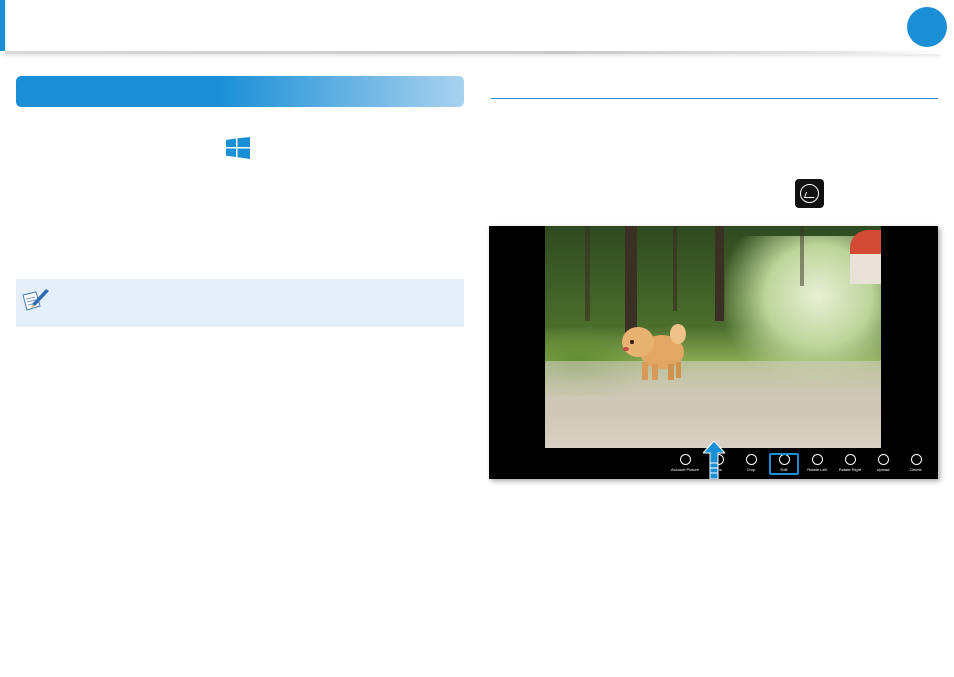 This screenshot has height=677, width=954. What do you see at coordinates (654, 352) in the screenshot?
I see `dog-image` at bounding box center [654, 352].